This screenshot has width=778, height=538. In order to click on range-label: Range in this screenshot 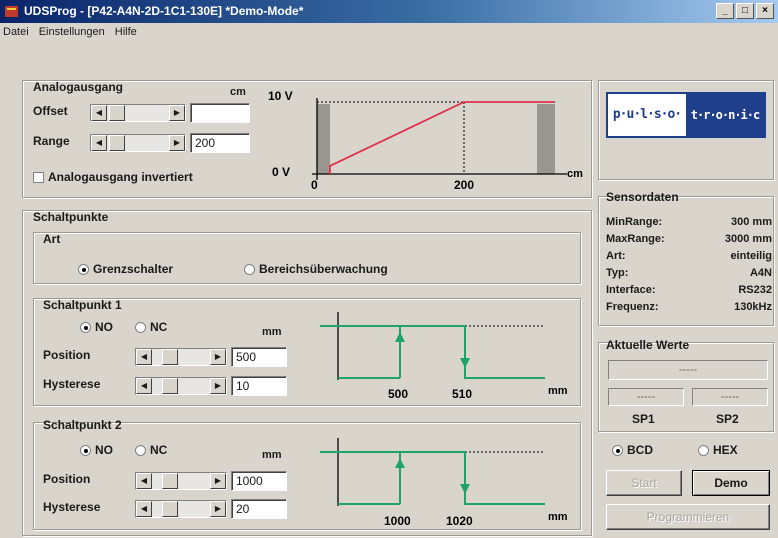, I will do `click(51, 141)`.